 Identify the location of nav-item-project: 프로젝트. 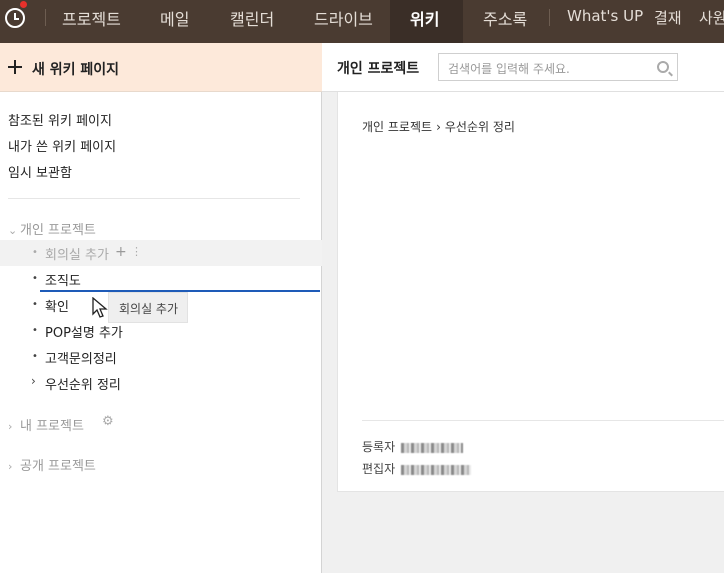
(91, 18).